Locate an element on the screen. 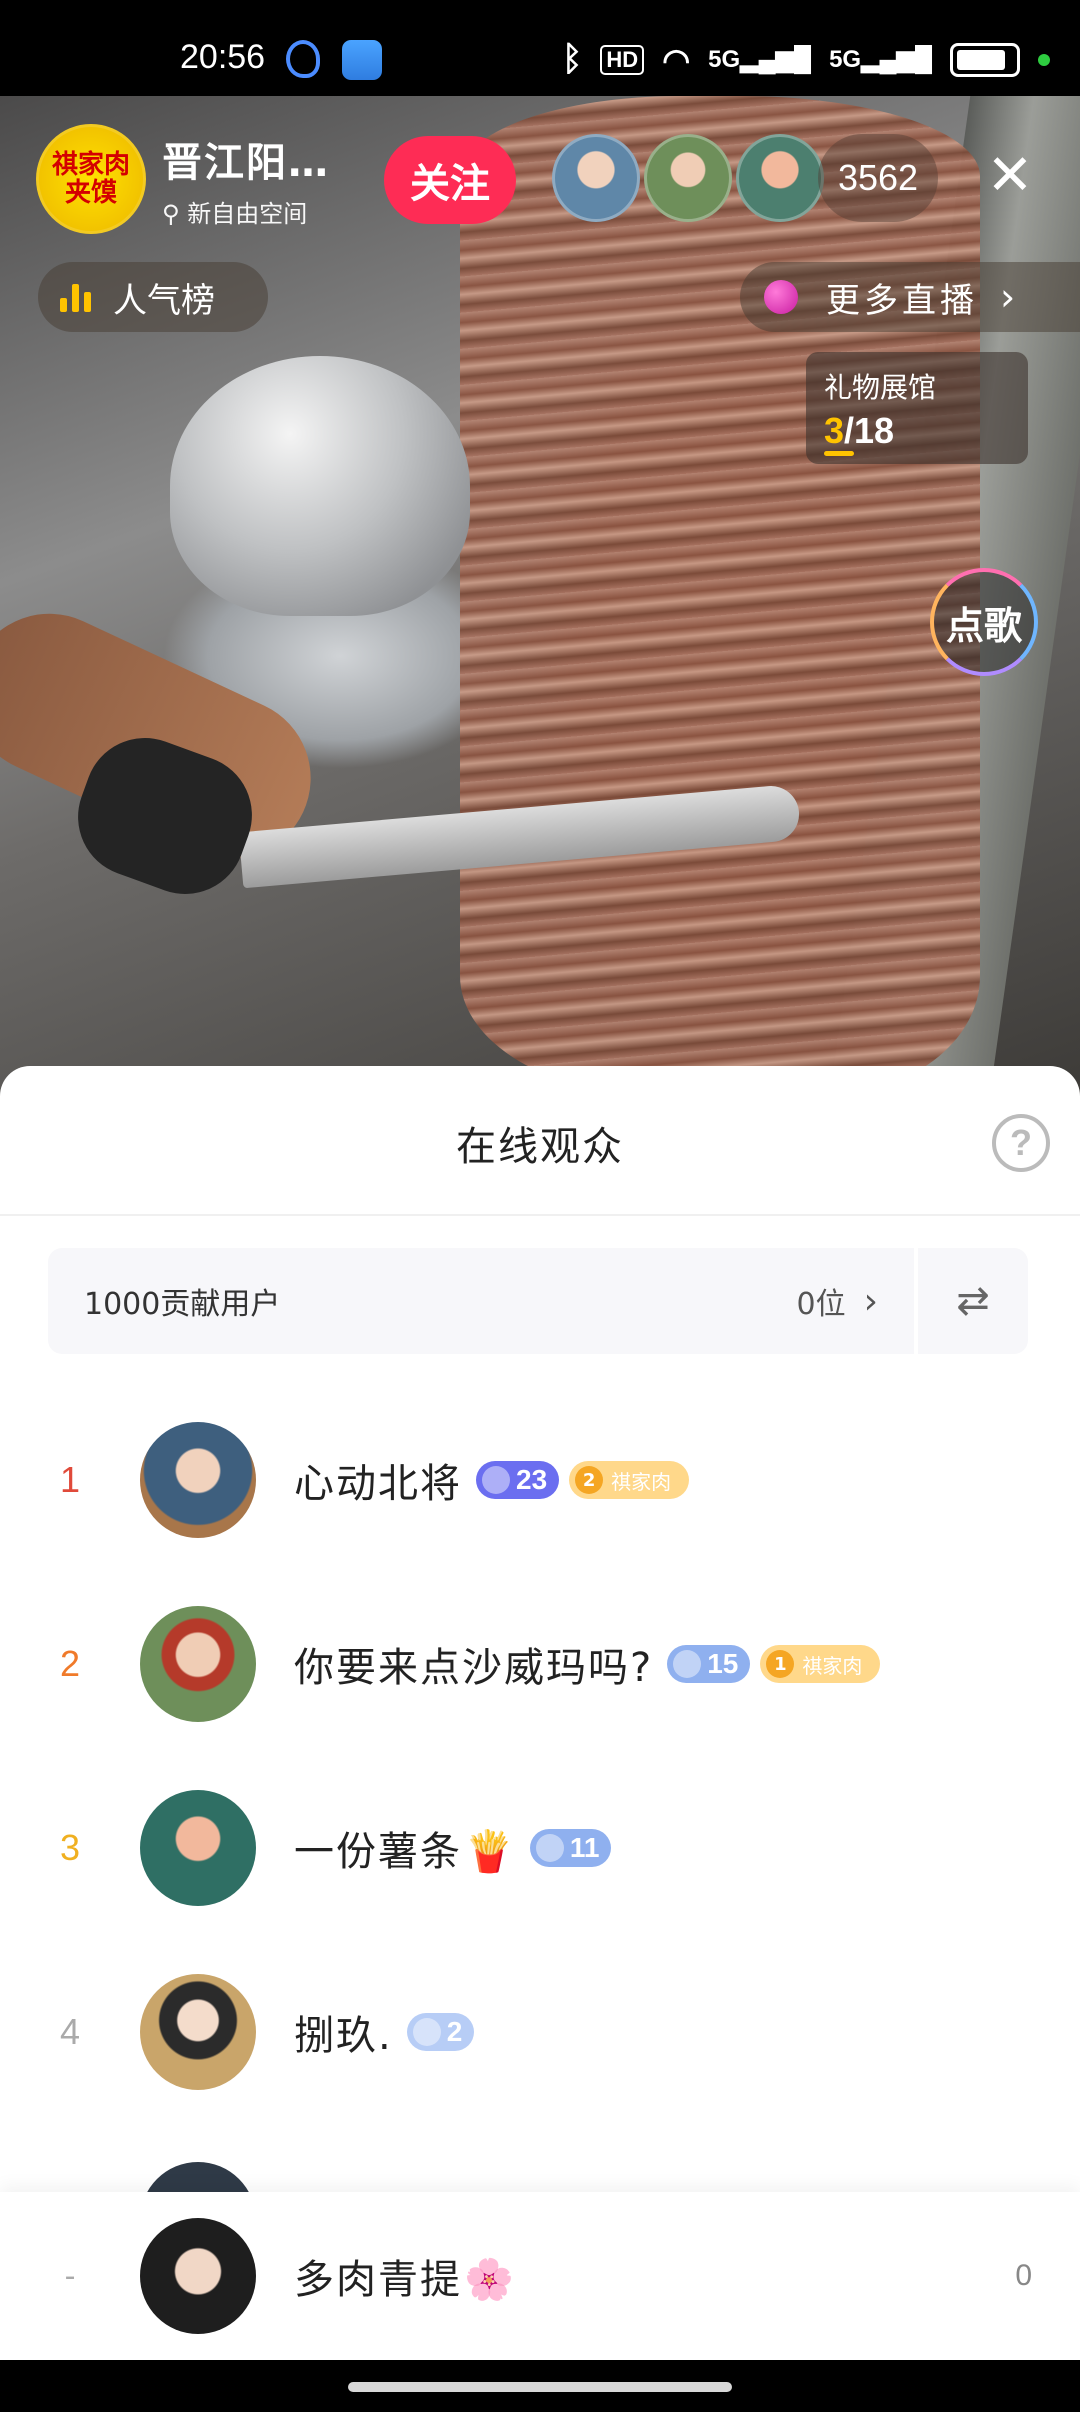 The image size is (1080, 2412). fan-level-icon: 2 is located at coordinates (589, 1480).